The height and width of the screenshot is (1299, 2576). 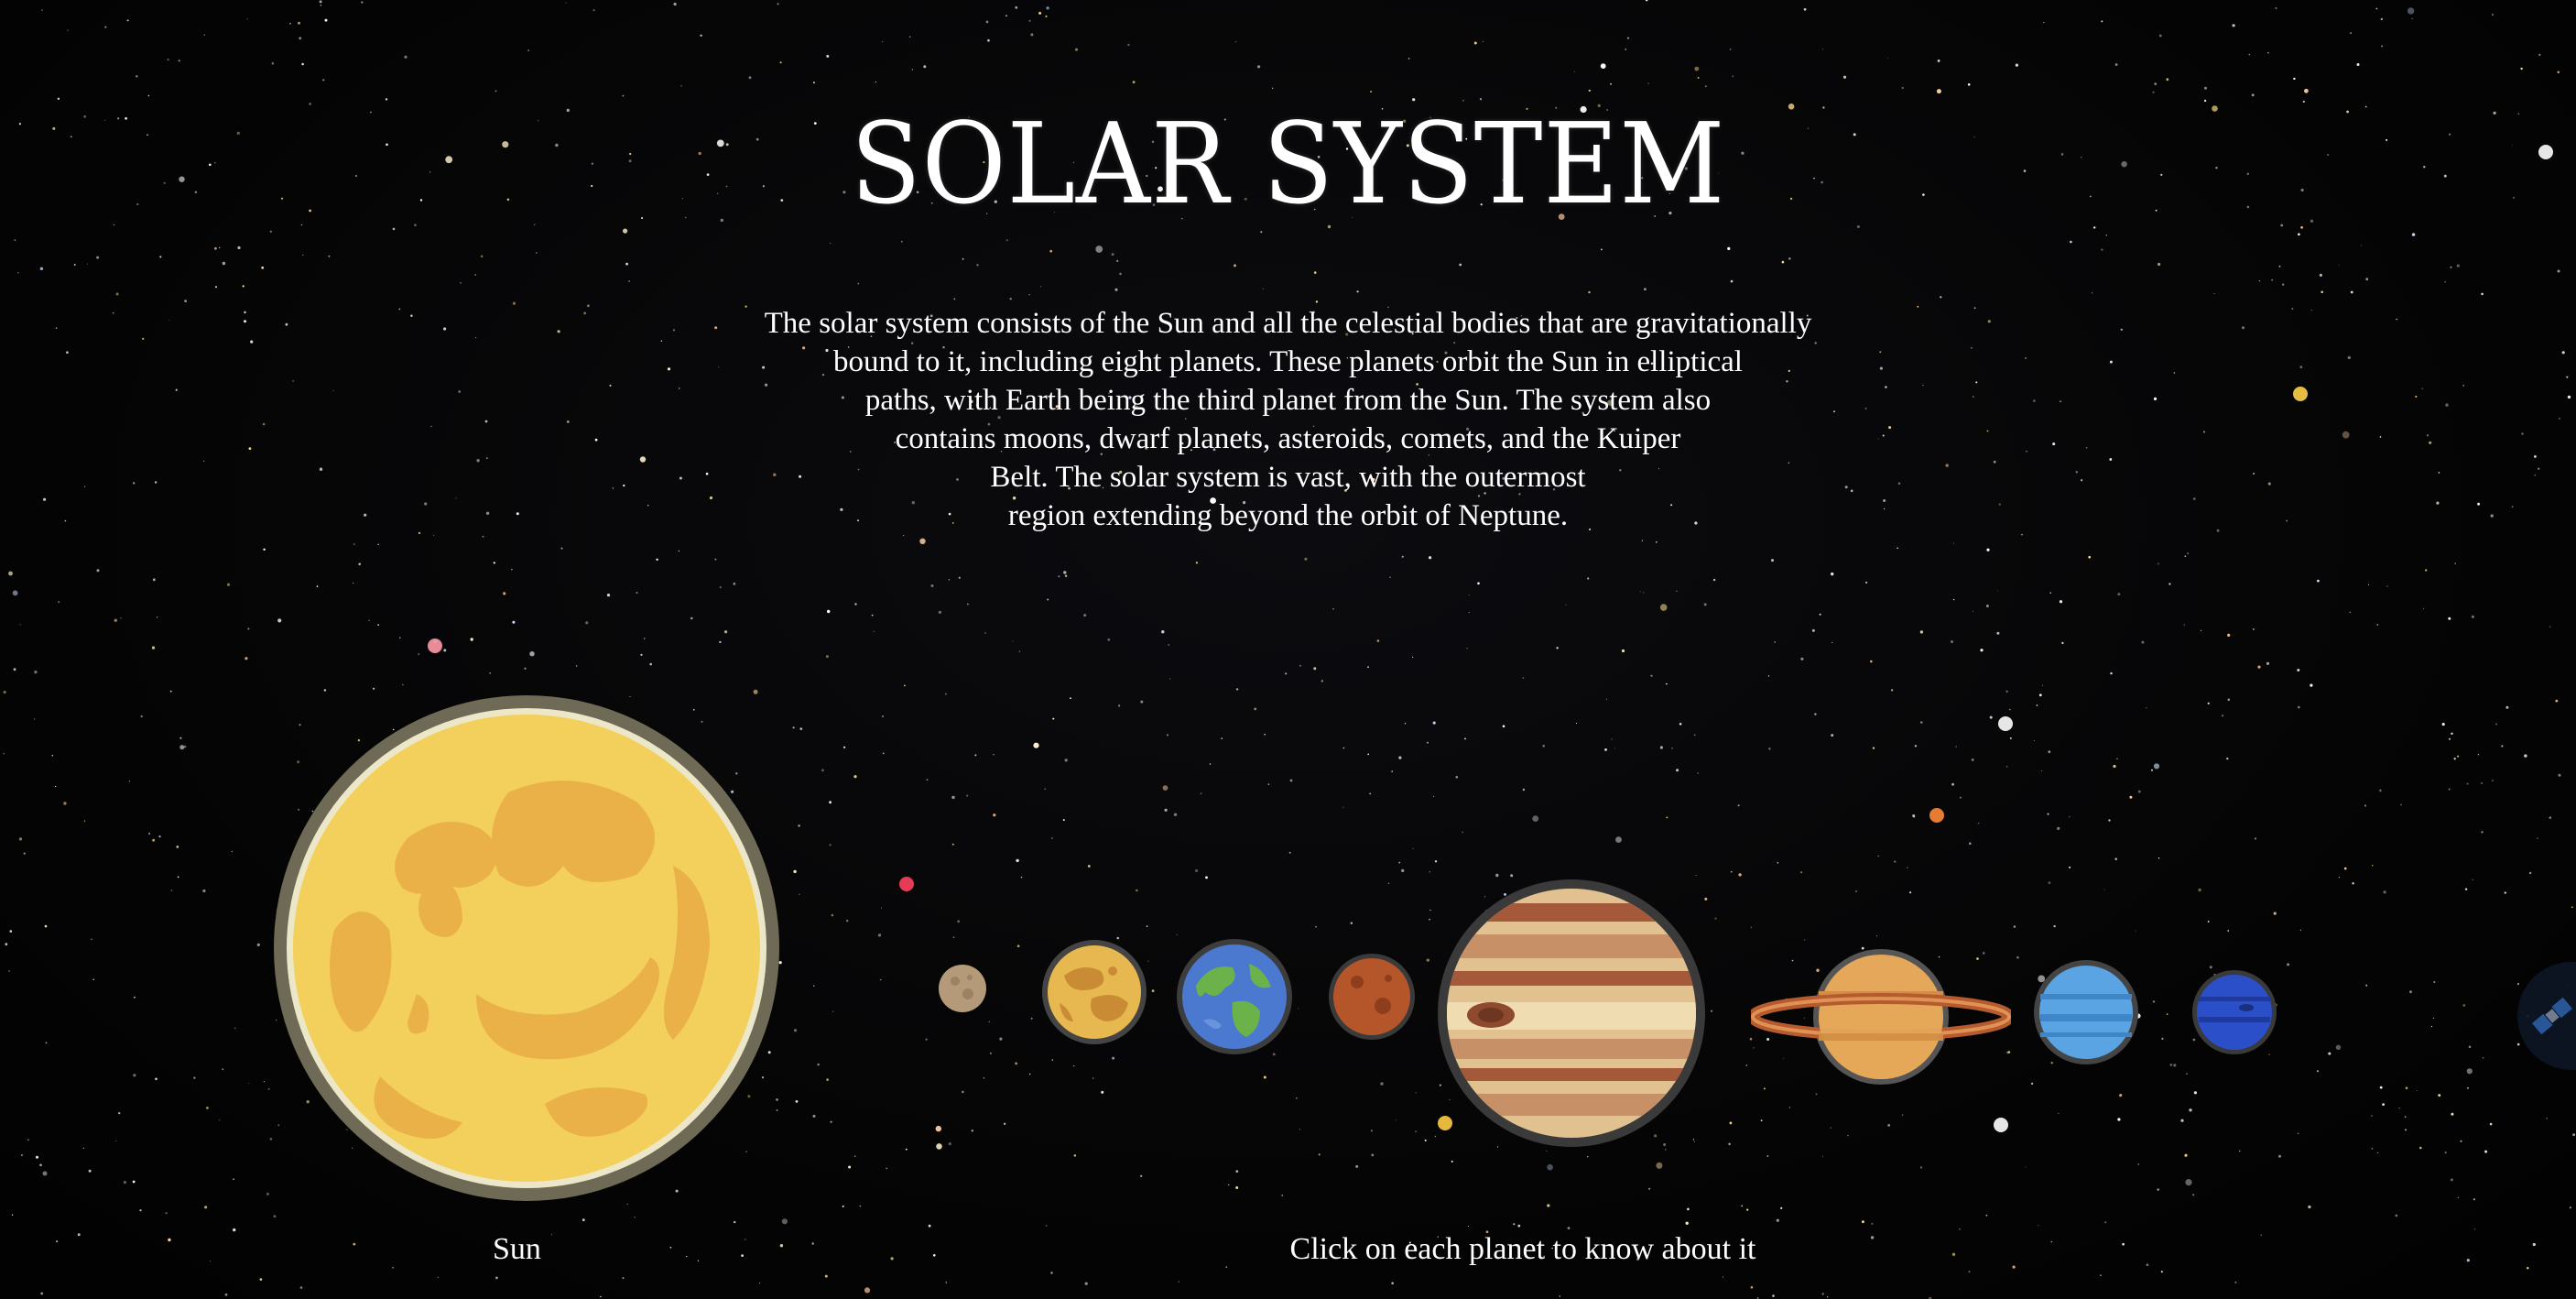 I want to click on jupiter-icon, so click(x=1571, y=1014).